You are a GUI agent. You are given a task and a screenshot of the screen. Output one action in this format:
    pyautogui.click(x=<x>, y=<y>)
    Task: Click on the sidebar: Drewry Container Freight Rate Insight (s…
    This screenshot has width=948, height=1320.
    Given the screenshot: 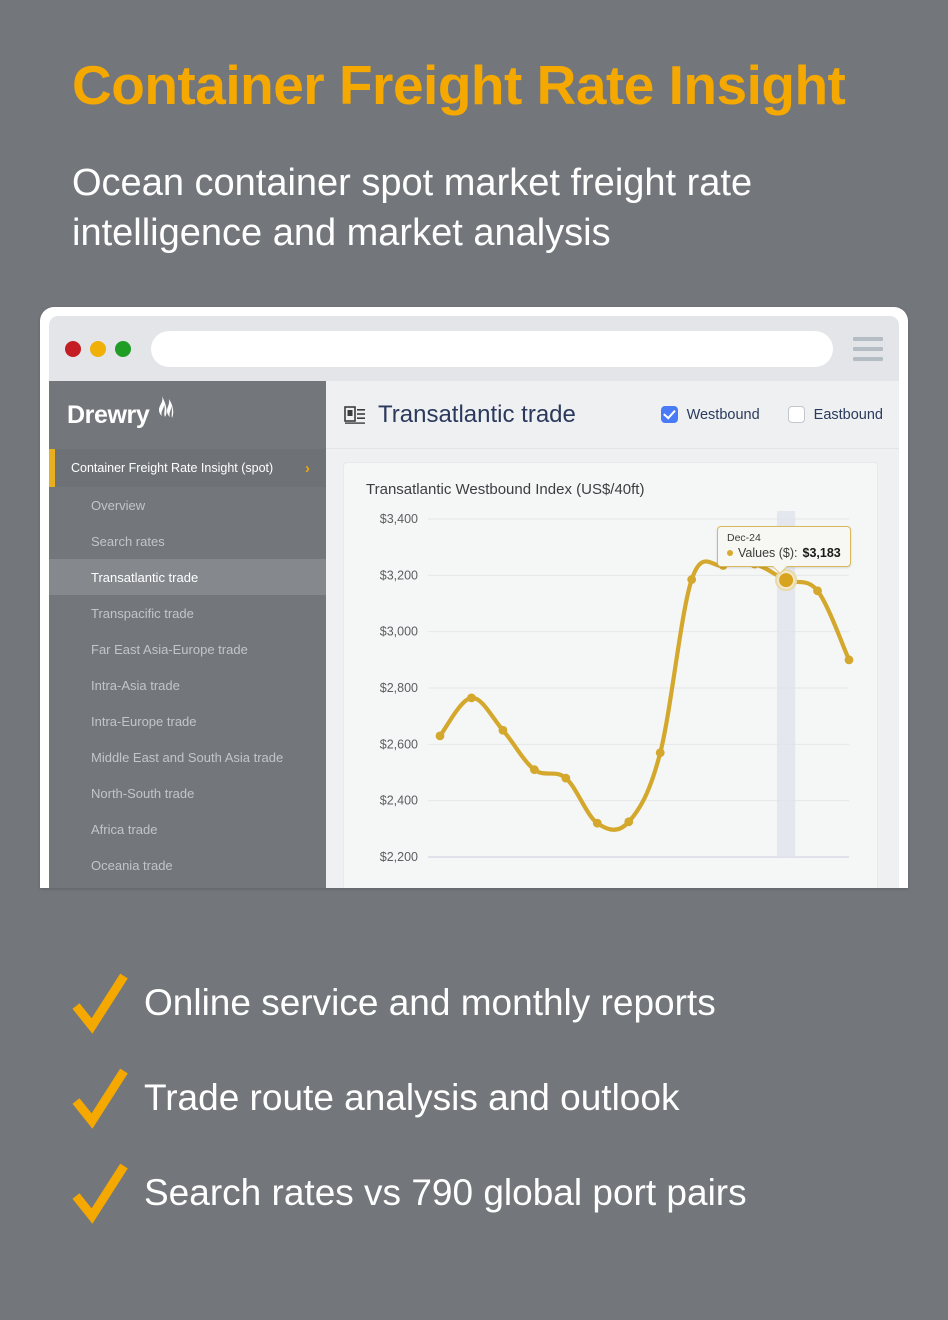 What is the action you would take?
    pyautogui.click(x=187, y=634)
    